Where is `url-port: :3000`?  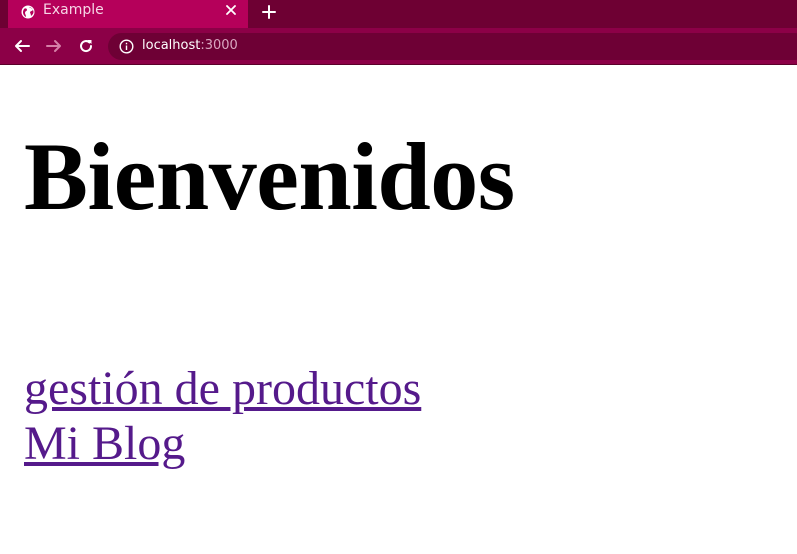 url-port: :3000 is located at coordinates (219, 45).